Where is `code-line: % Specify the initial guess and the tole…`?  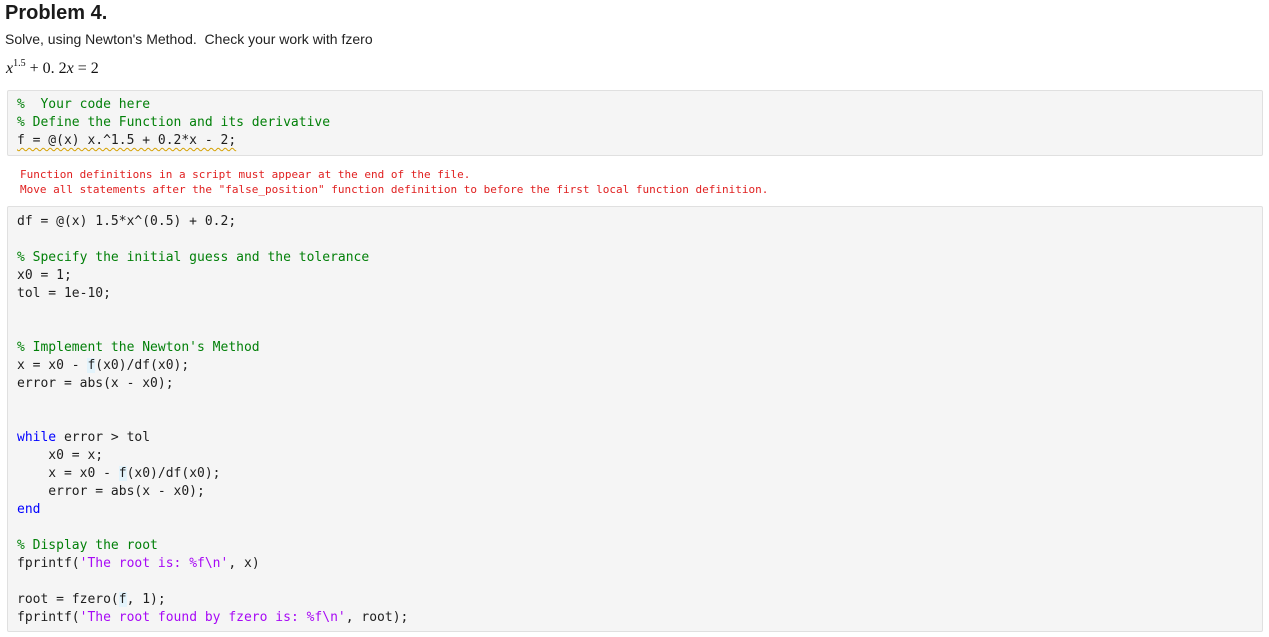
code-line: % Specify the initial guess and the tole… is located at coordinates (193, 258).